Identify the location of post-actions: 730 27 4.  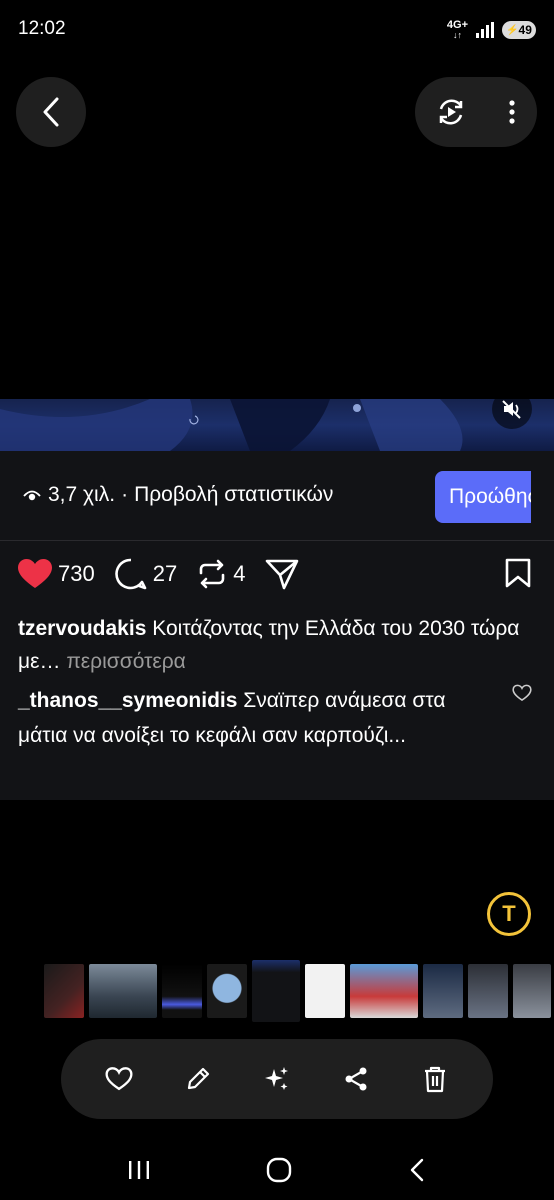
(158, 574).